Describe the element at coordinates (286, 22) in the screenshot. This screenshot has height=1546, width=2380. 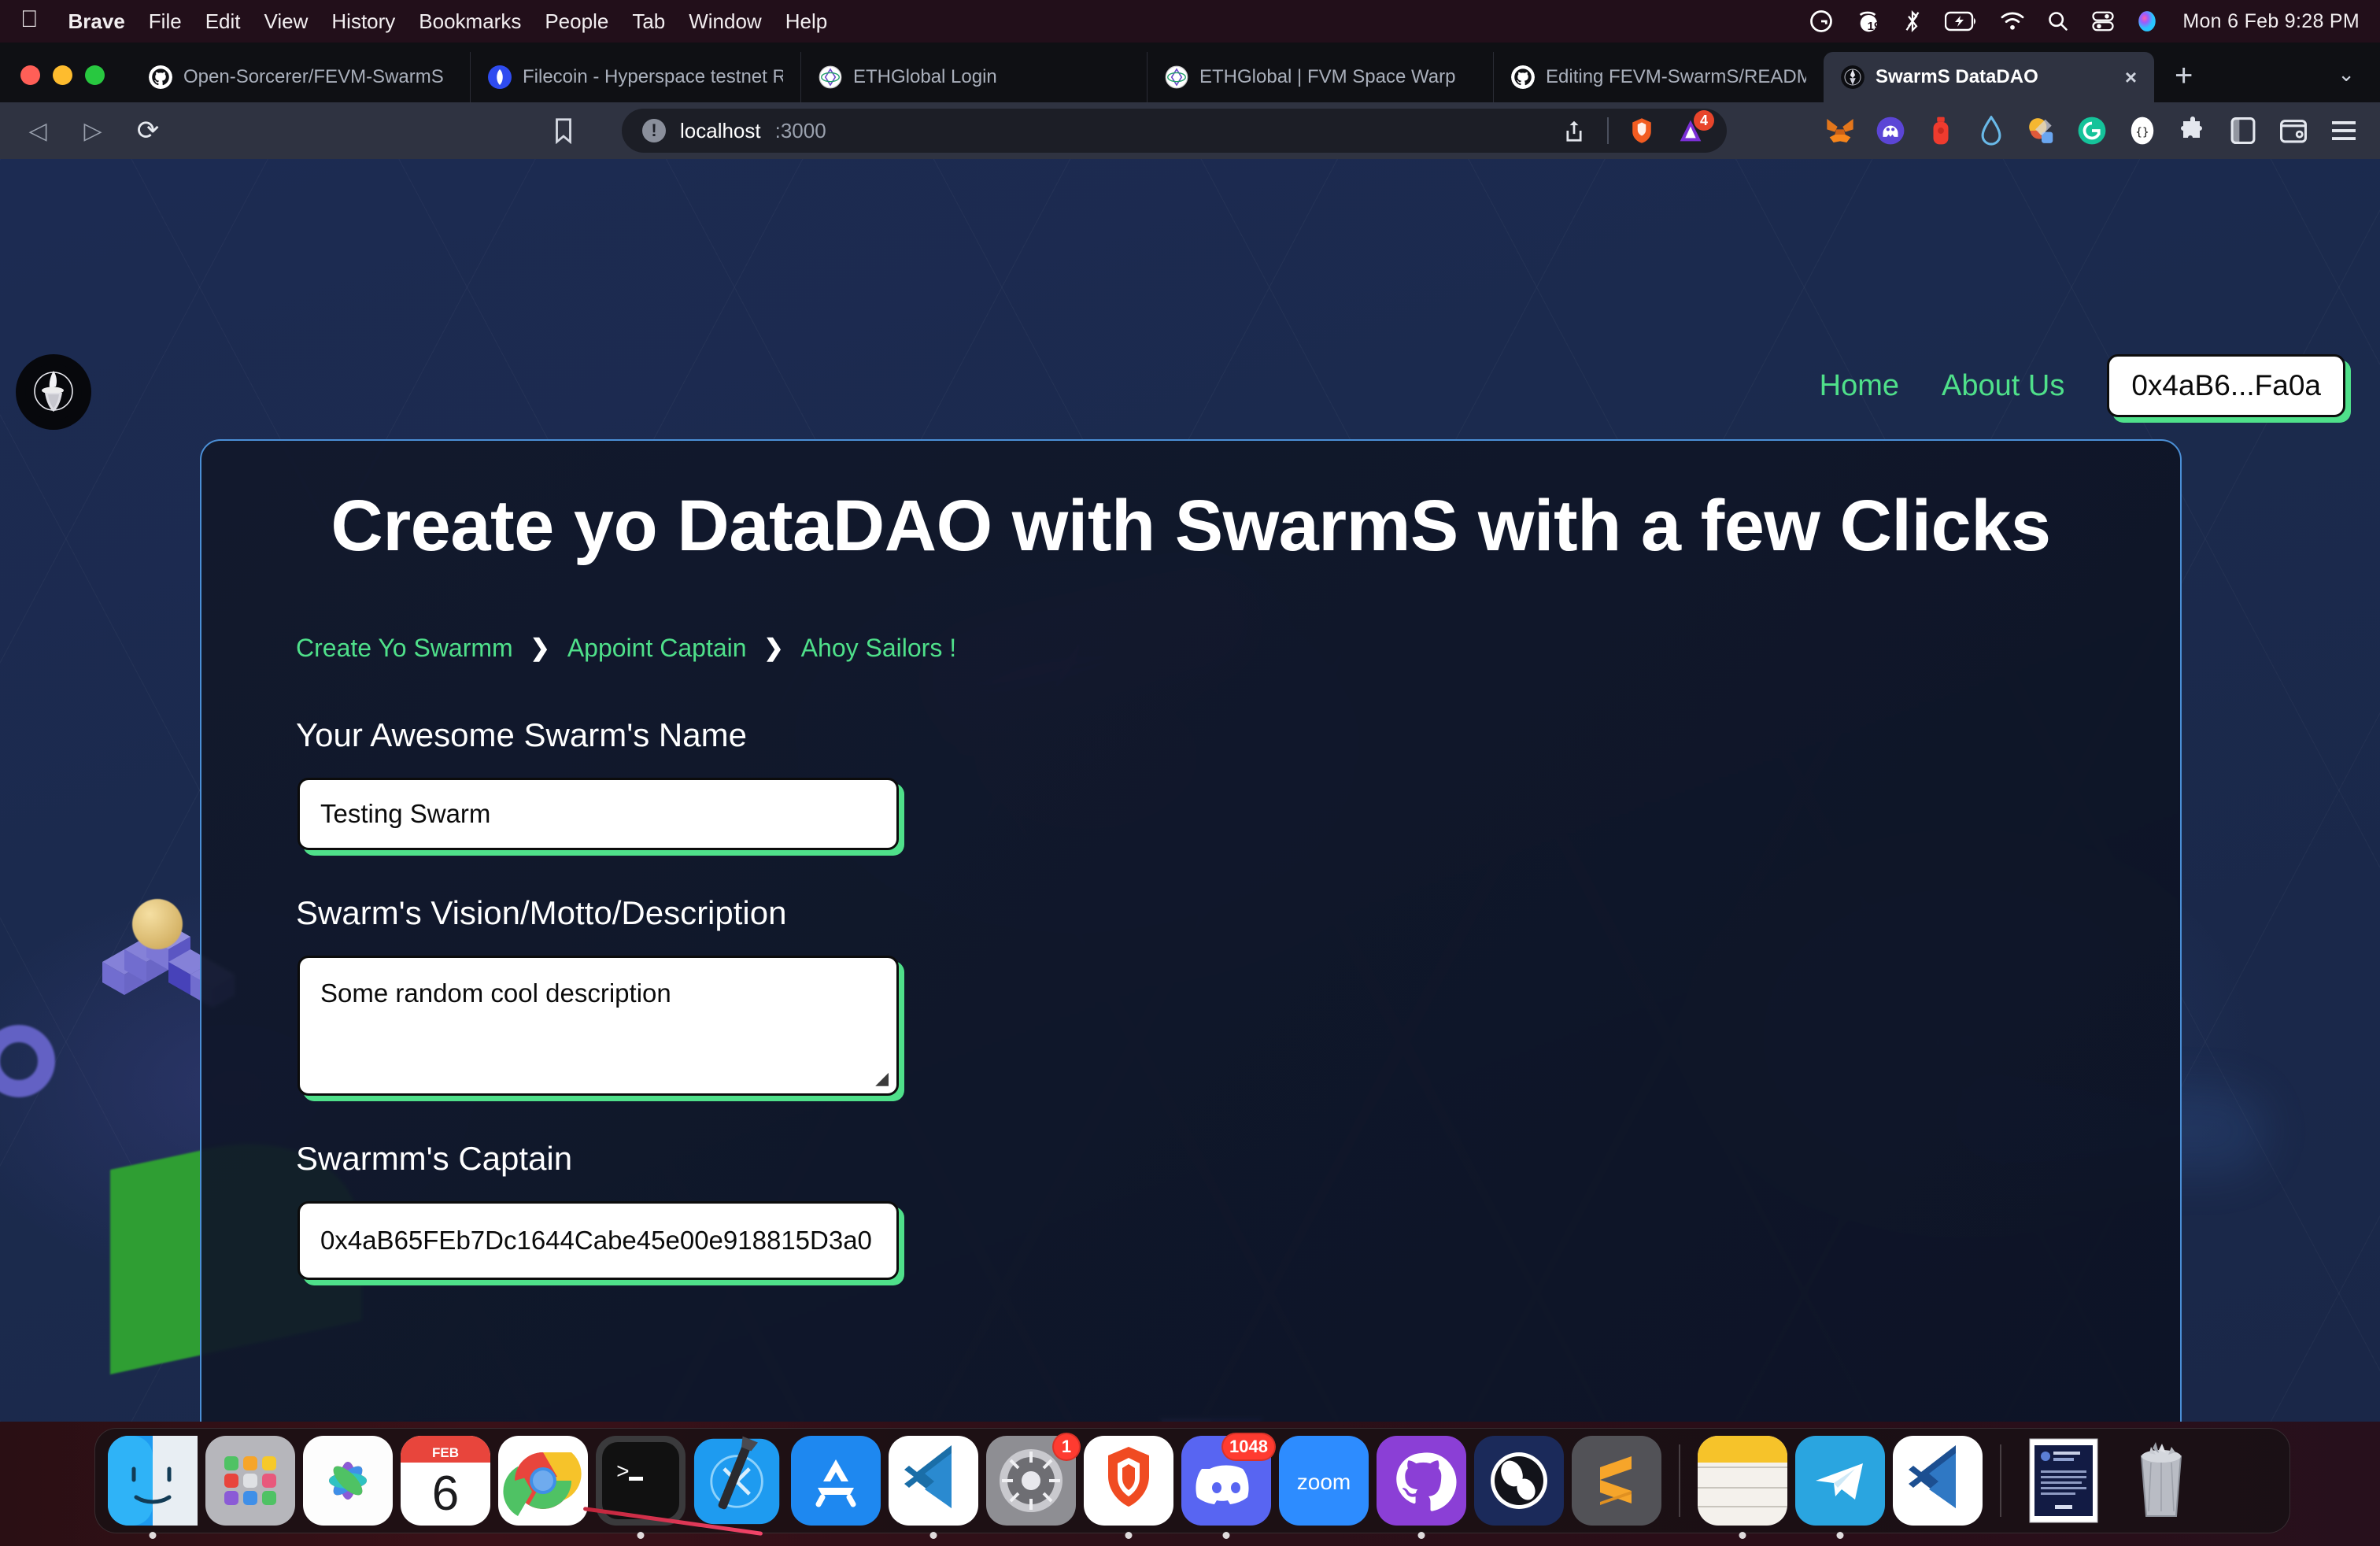
I see `menu-item-view: View` at that location.